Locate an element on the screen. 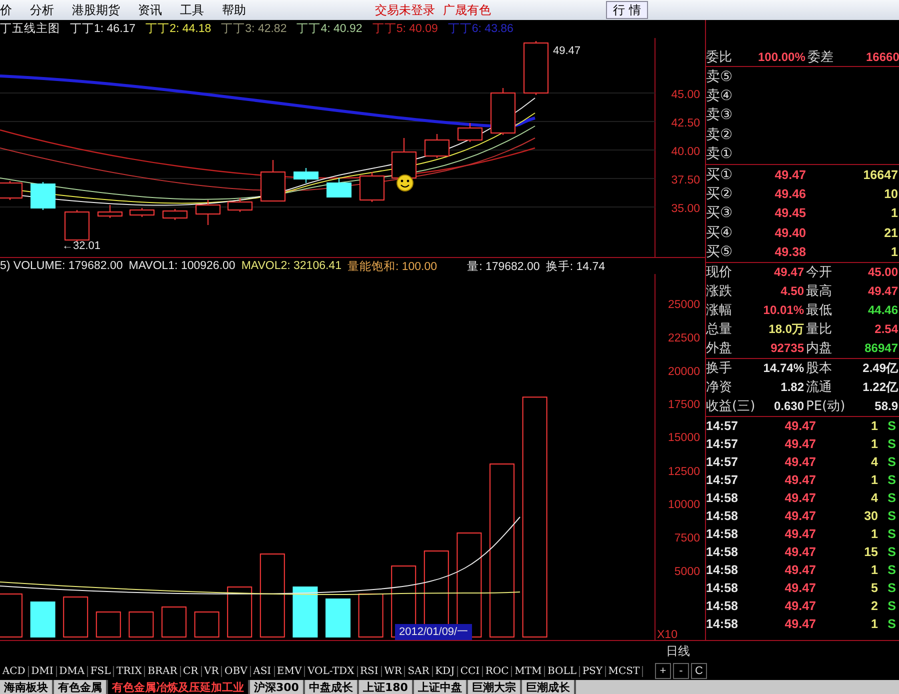 The width and height of the screenshot is (899, 694). indicator-tab: PSY is located at coordinates (593, 671).